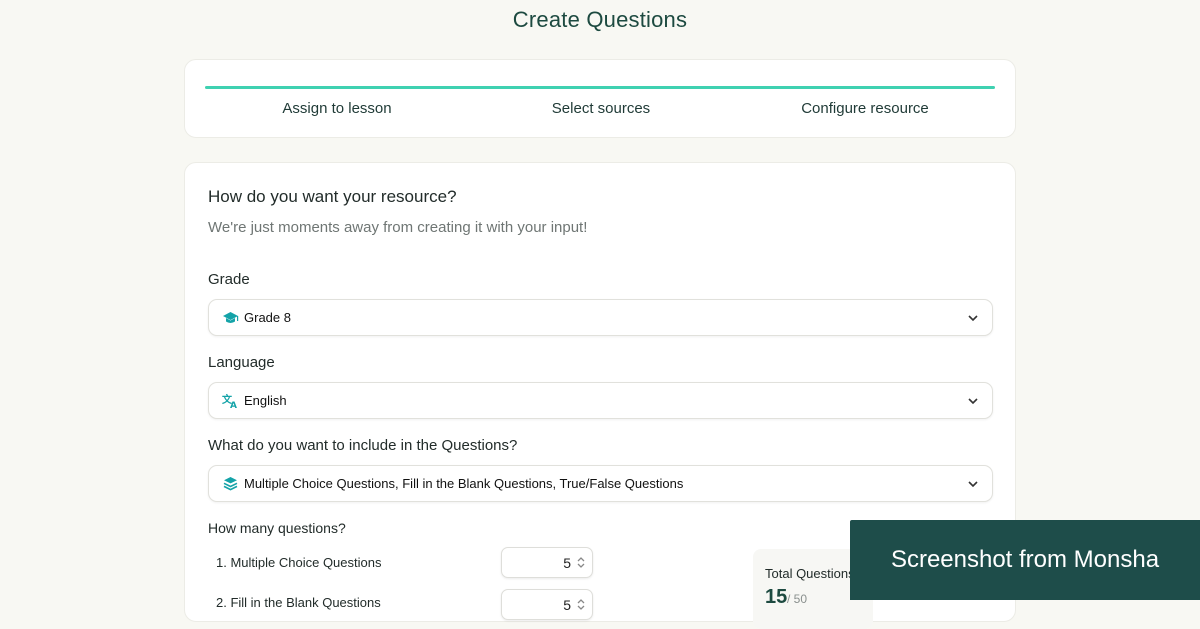  Describe the element at coordinates (797, 599) in the screenshot. I see `total-questions-max: / 50` at that location.